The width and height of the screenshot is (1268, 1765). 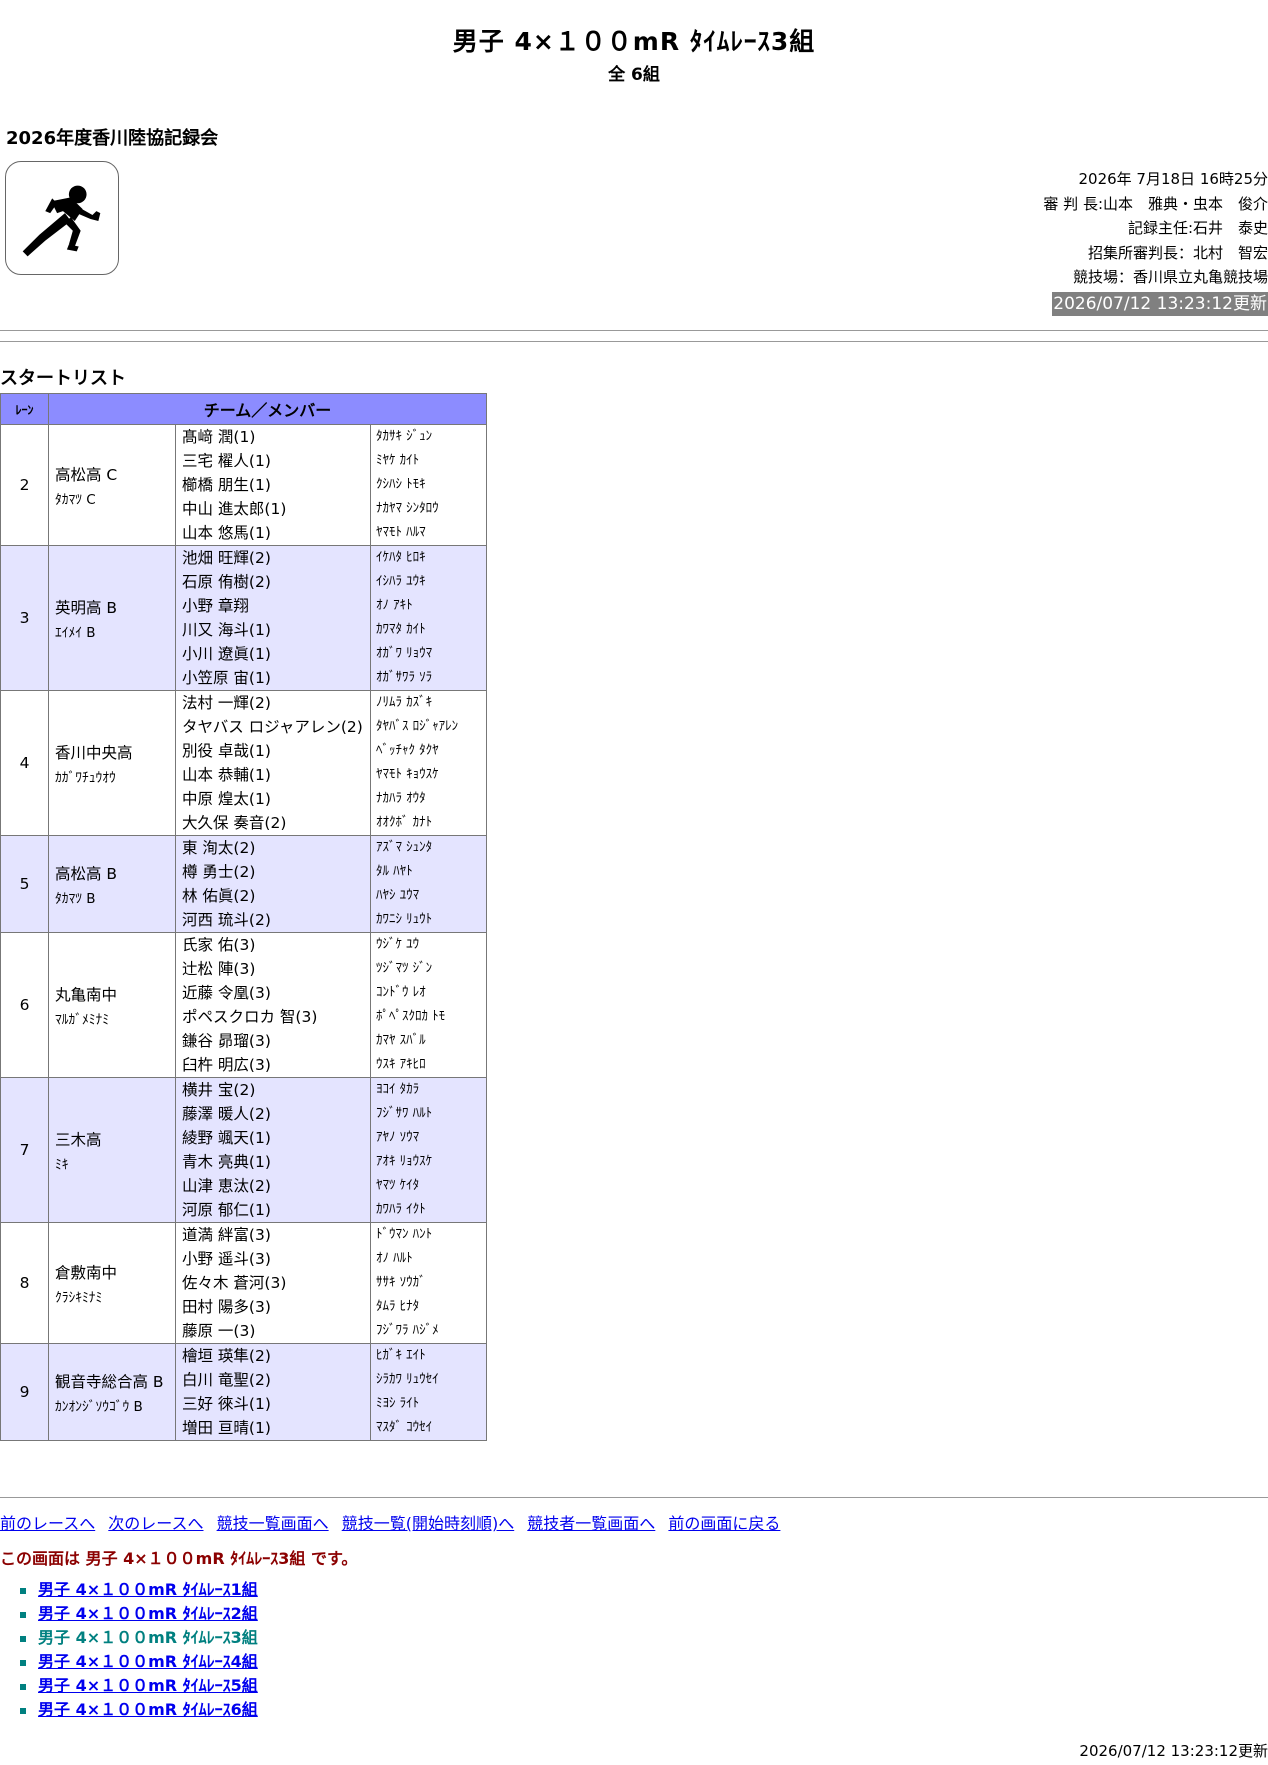 I want to click on team-cell: 高松高 B ﾀｶﾏﾂ B, so click(x=112, y=884).